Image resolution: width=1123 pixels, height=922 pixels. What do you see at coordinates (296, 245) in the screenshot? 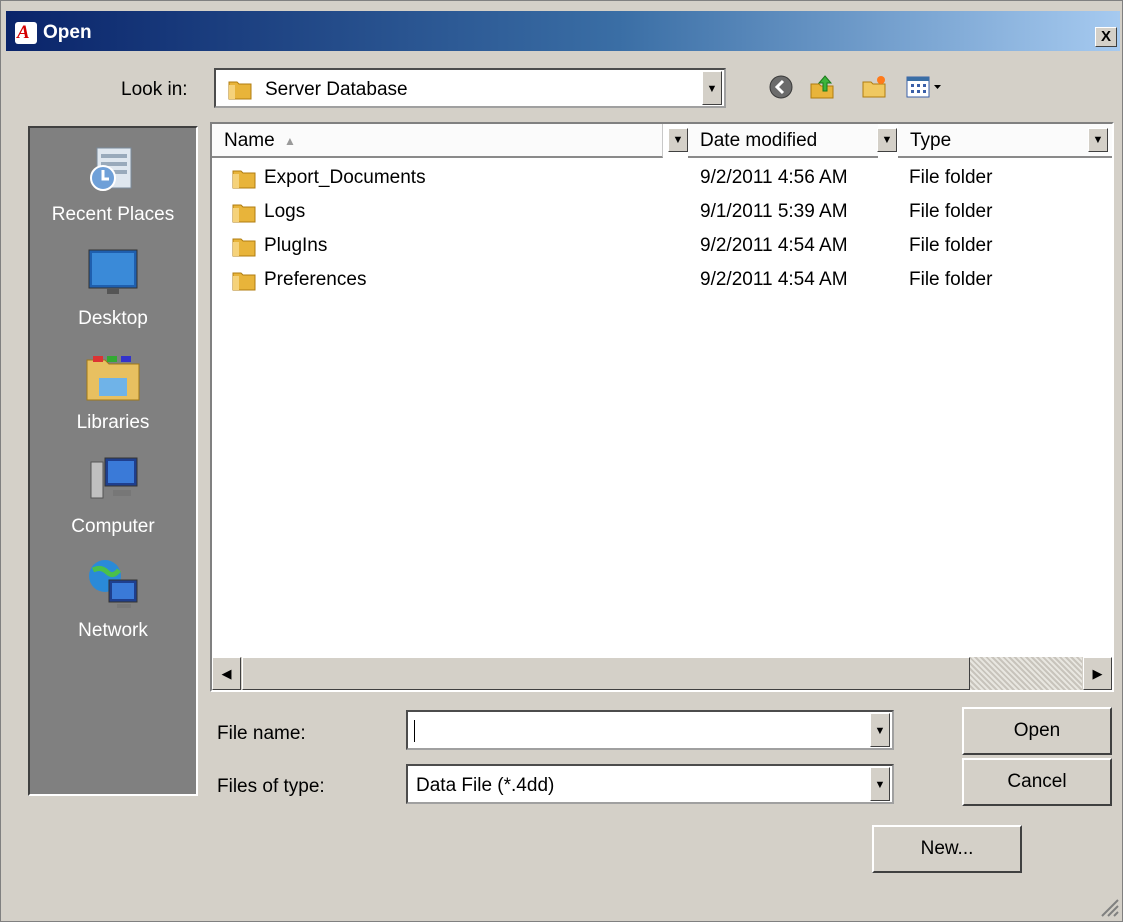
I see `file-name: PlugIns` at bounding box center [296, 245].